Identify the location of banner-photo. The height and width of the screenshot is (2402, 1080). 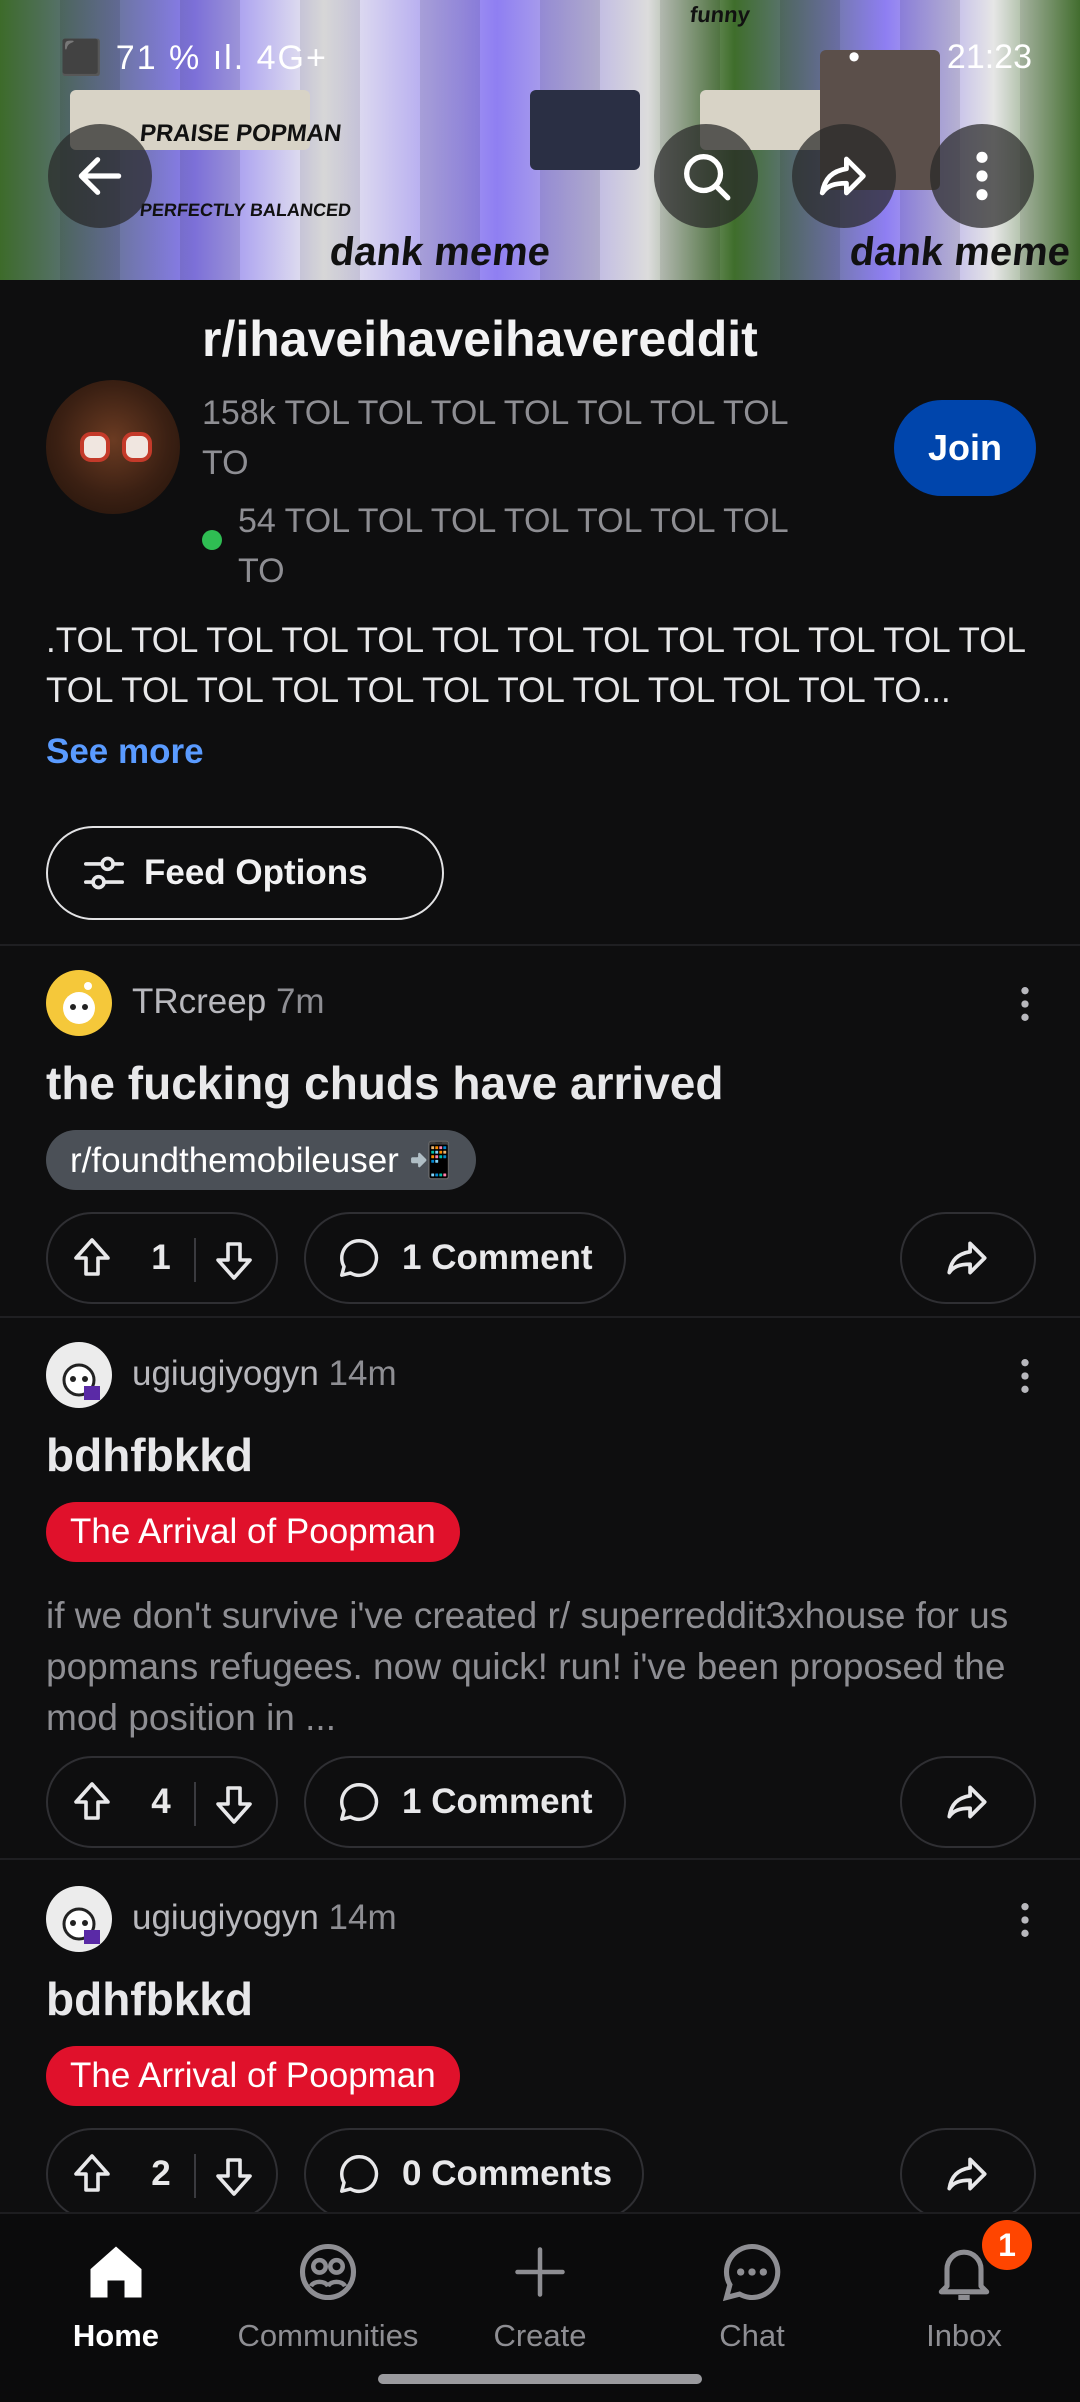
(585, 130).